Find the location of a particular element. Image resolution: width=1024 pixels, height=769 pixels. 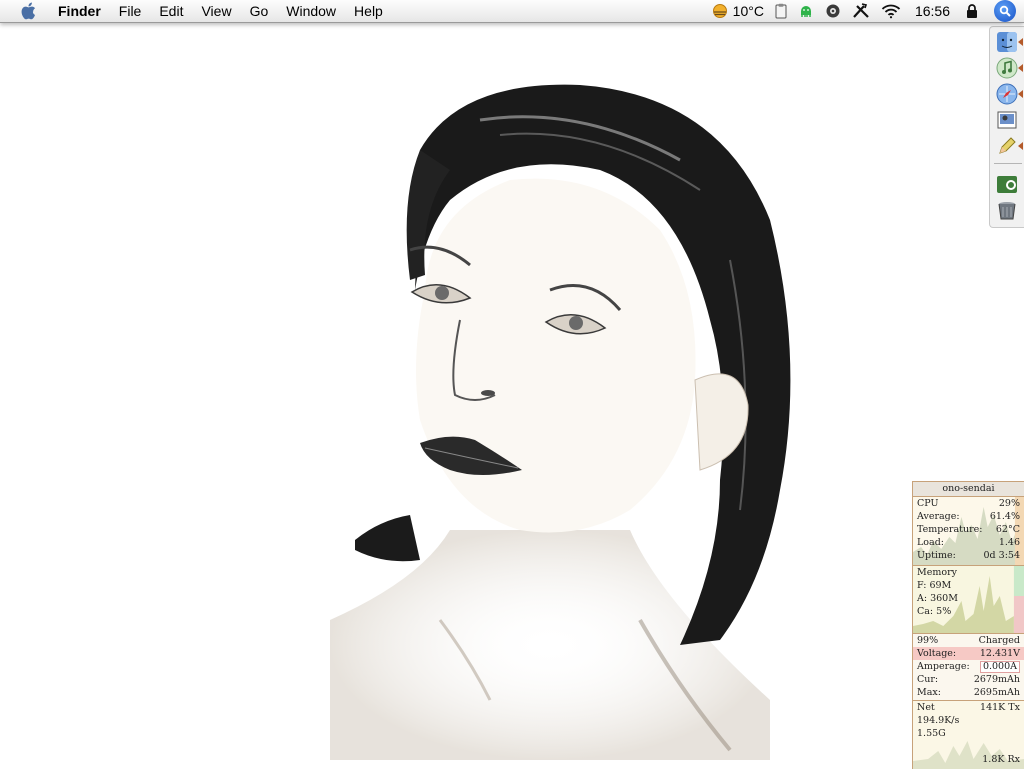

memory-free-row: F: 69M is located at coordinates (934, 585).